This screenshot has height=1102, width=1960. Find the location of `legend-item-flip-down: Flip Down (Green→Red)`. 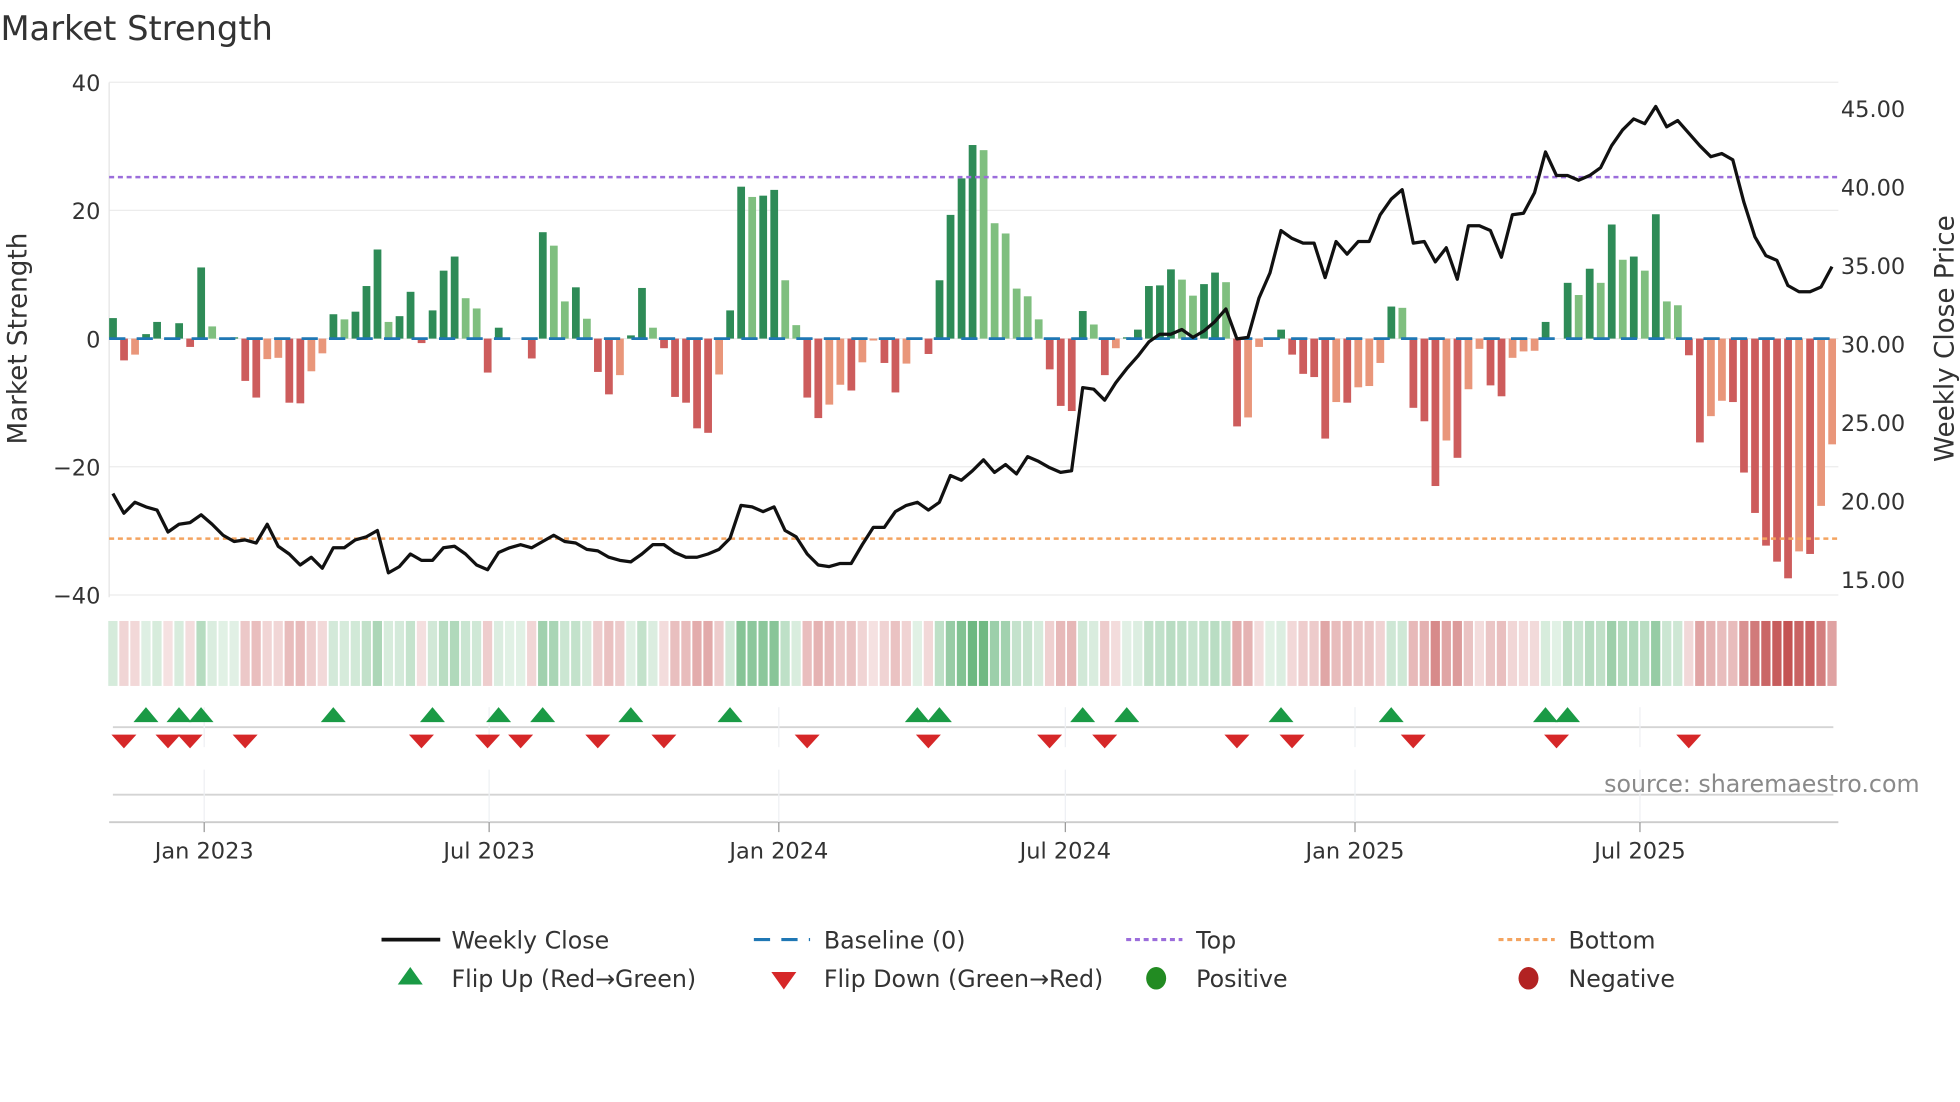

legend-item-flip-down: Flip Down (Green→Red) is located at coordinates (937, 979).